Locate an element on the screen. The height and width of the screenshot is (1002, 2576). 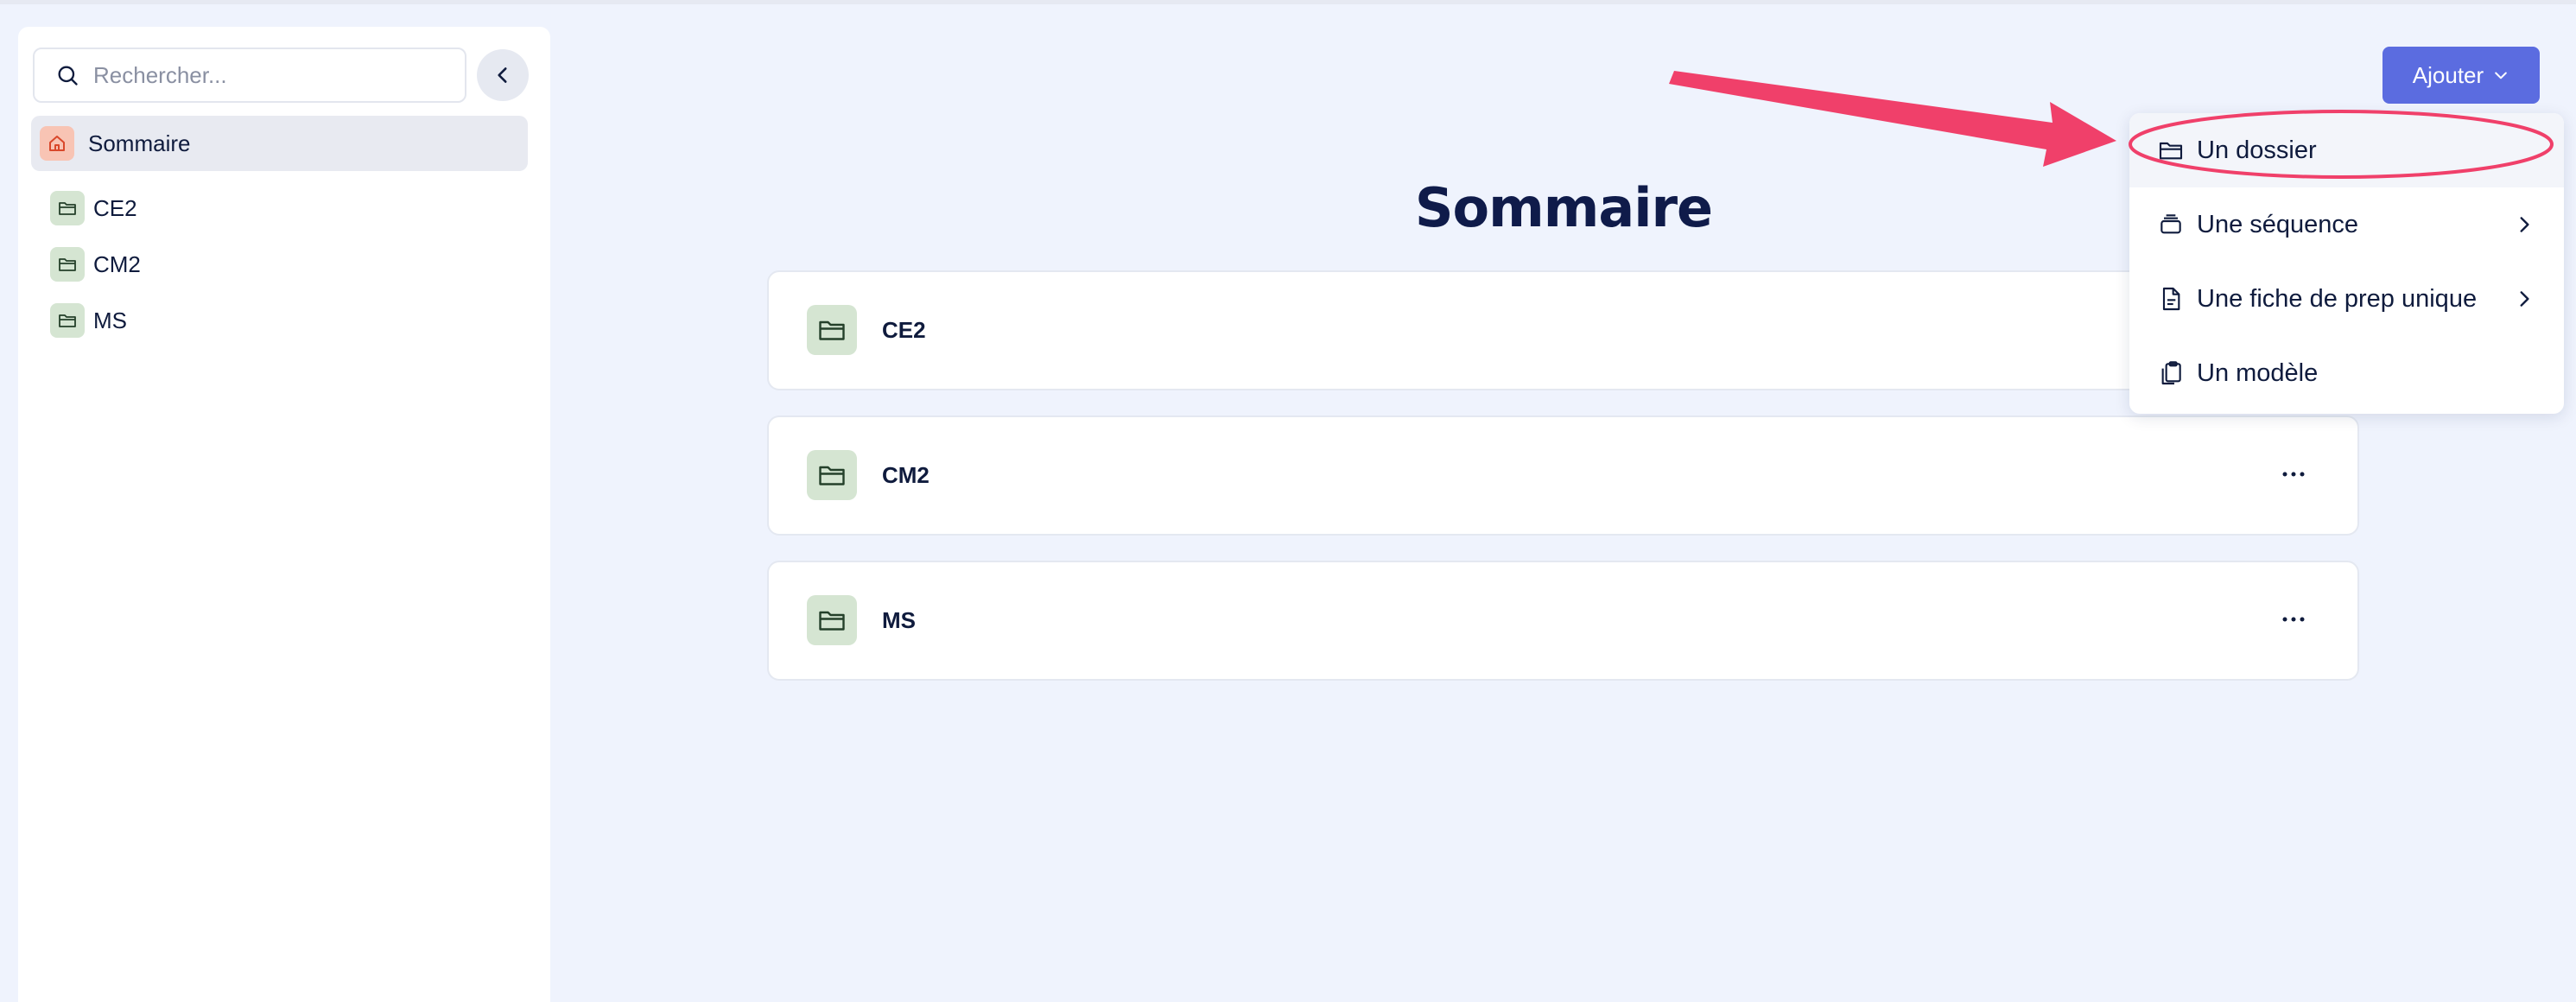
collapse-sidebar-button is located at coordinates (503, 75).